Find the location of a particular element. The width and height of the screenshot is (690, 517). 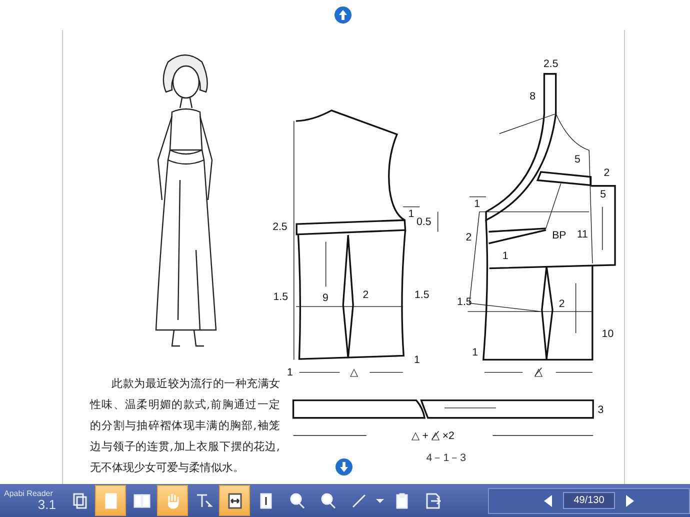

fit-width-icon is located at coordinates (235, 501).